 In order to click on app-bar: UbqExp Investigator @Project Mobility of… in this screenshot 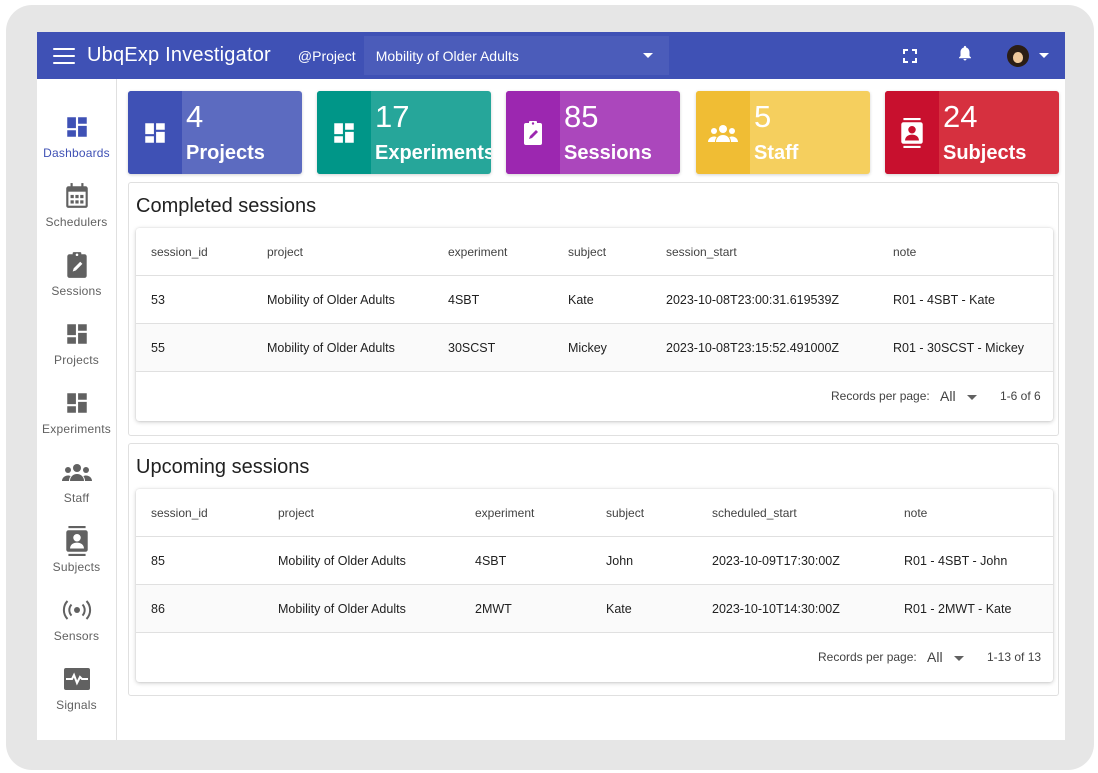, I will do `click(551, 55)`.